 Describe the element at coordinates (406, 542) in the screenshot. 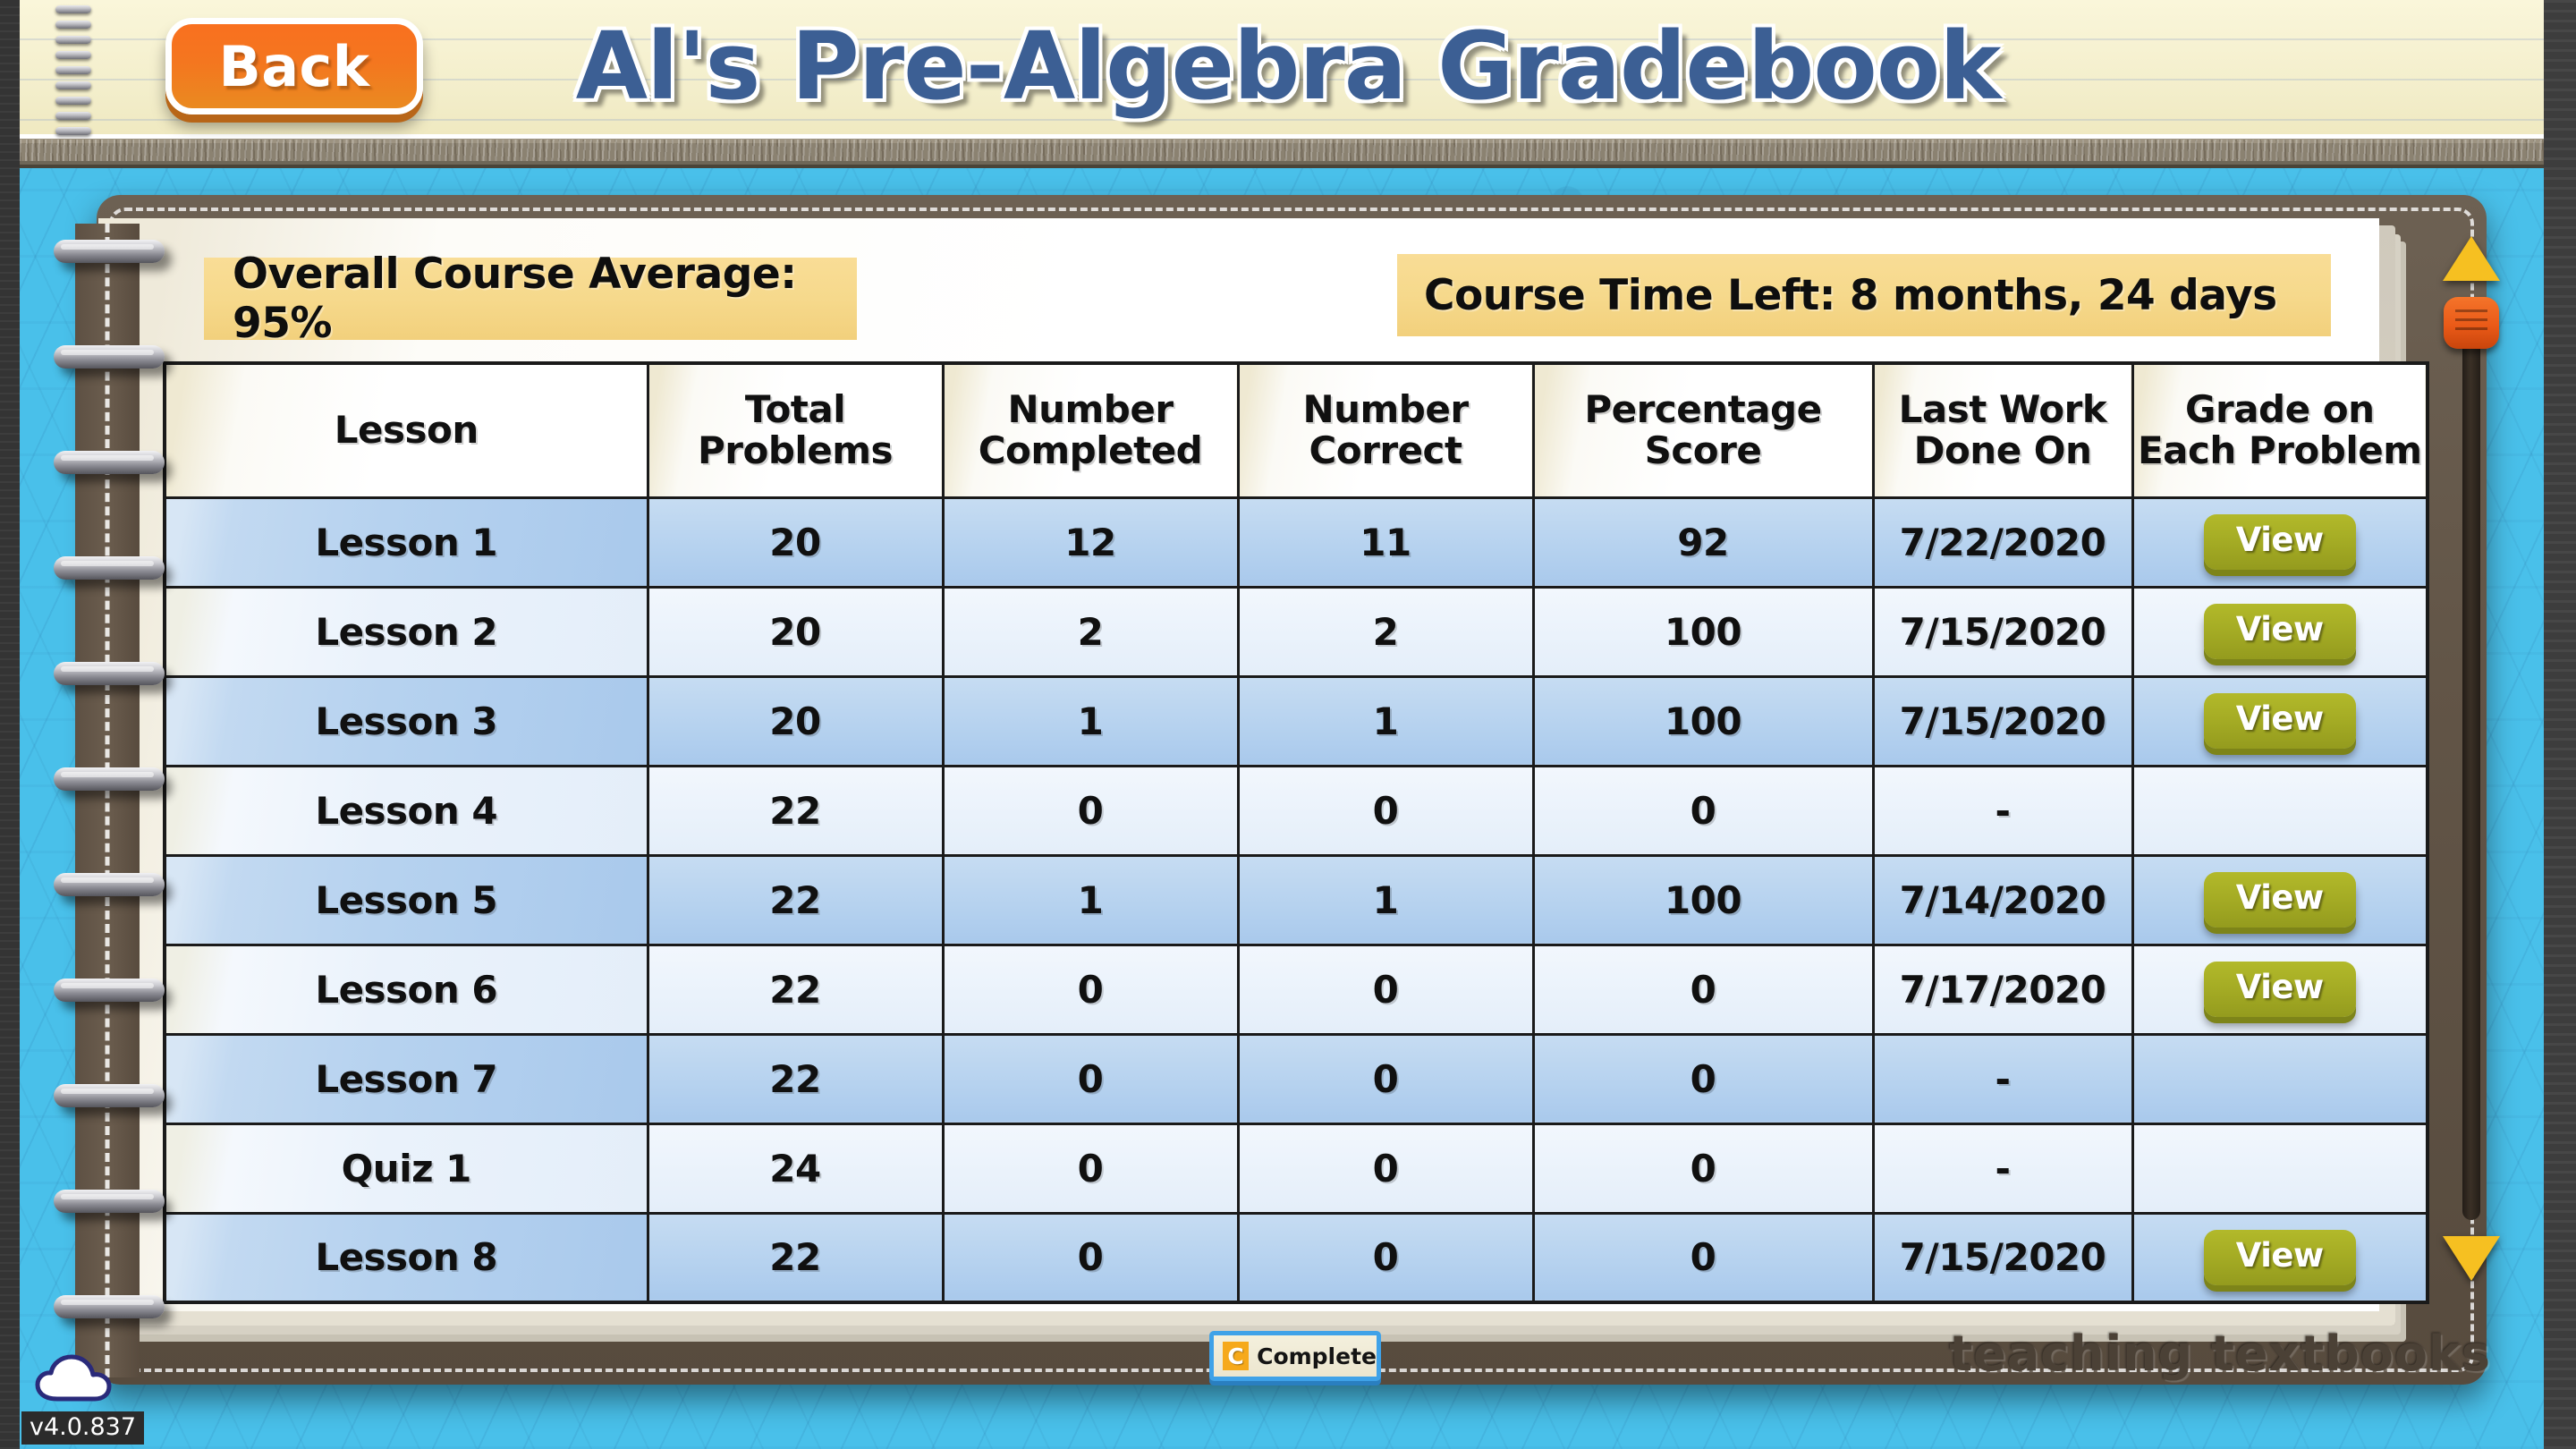

I see `cell-lesson: Lesson 1` at that location.